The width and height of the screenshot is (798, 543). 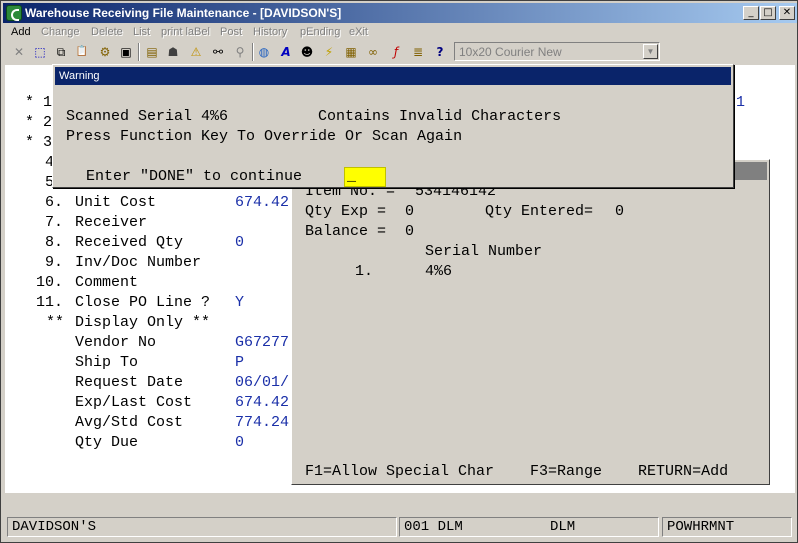 I want to click on close-po-line-value: Y, so click(x=240, y=302).